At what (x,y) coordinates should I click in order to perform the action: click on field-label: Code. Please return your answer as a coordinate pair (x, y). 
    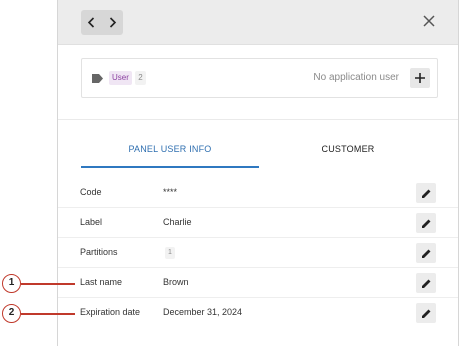
    Looking at the image, I should click on (91, 192).